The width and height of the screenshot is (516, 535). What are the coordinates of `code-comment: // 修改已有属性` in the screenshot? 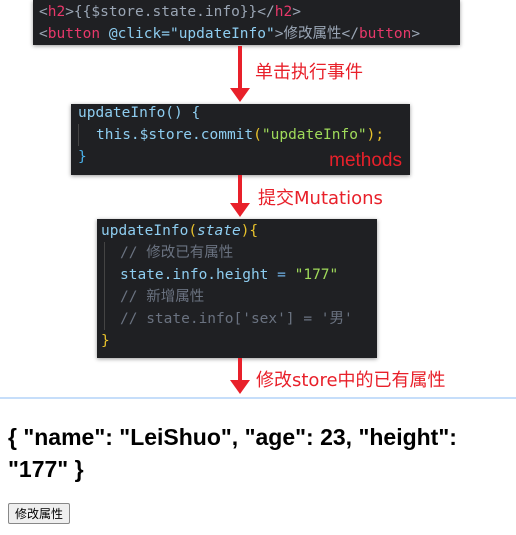 It's located at (177, 253).